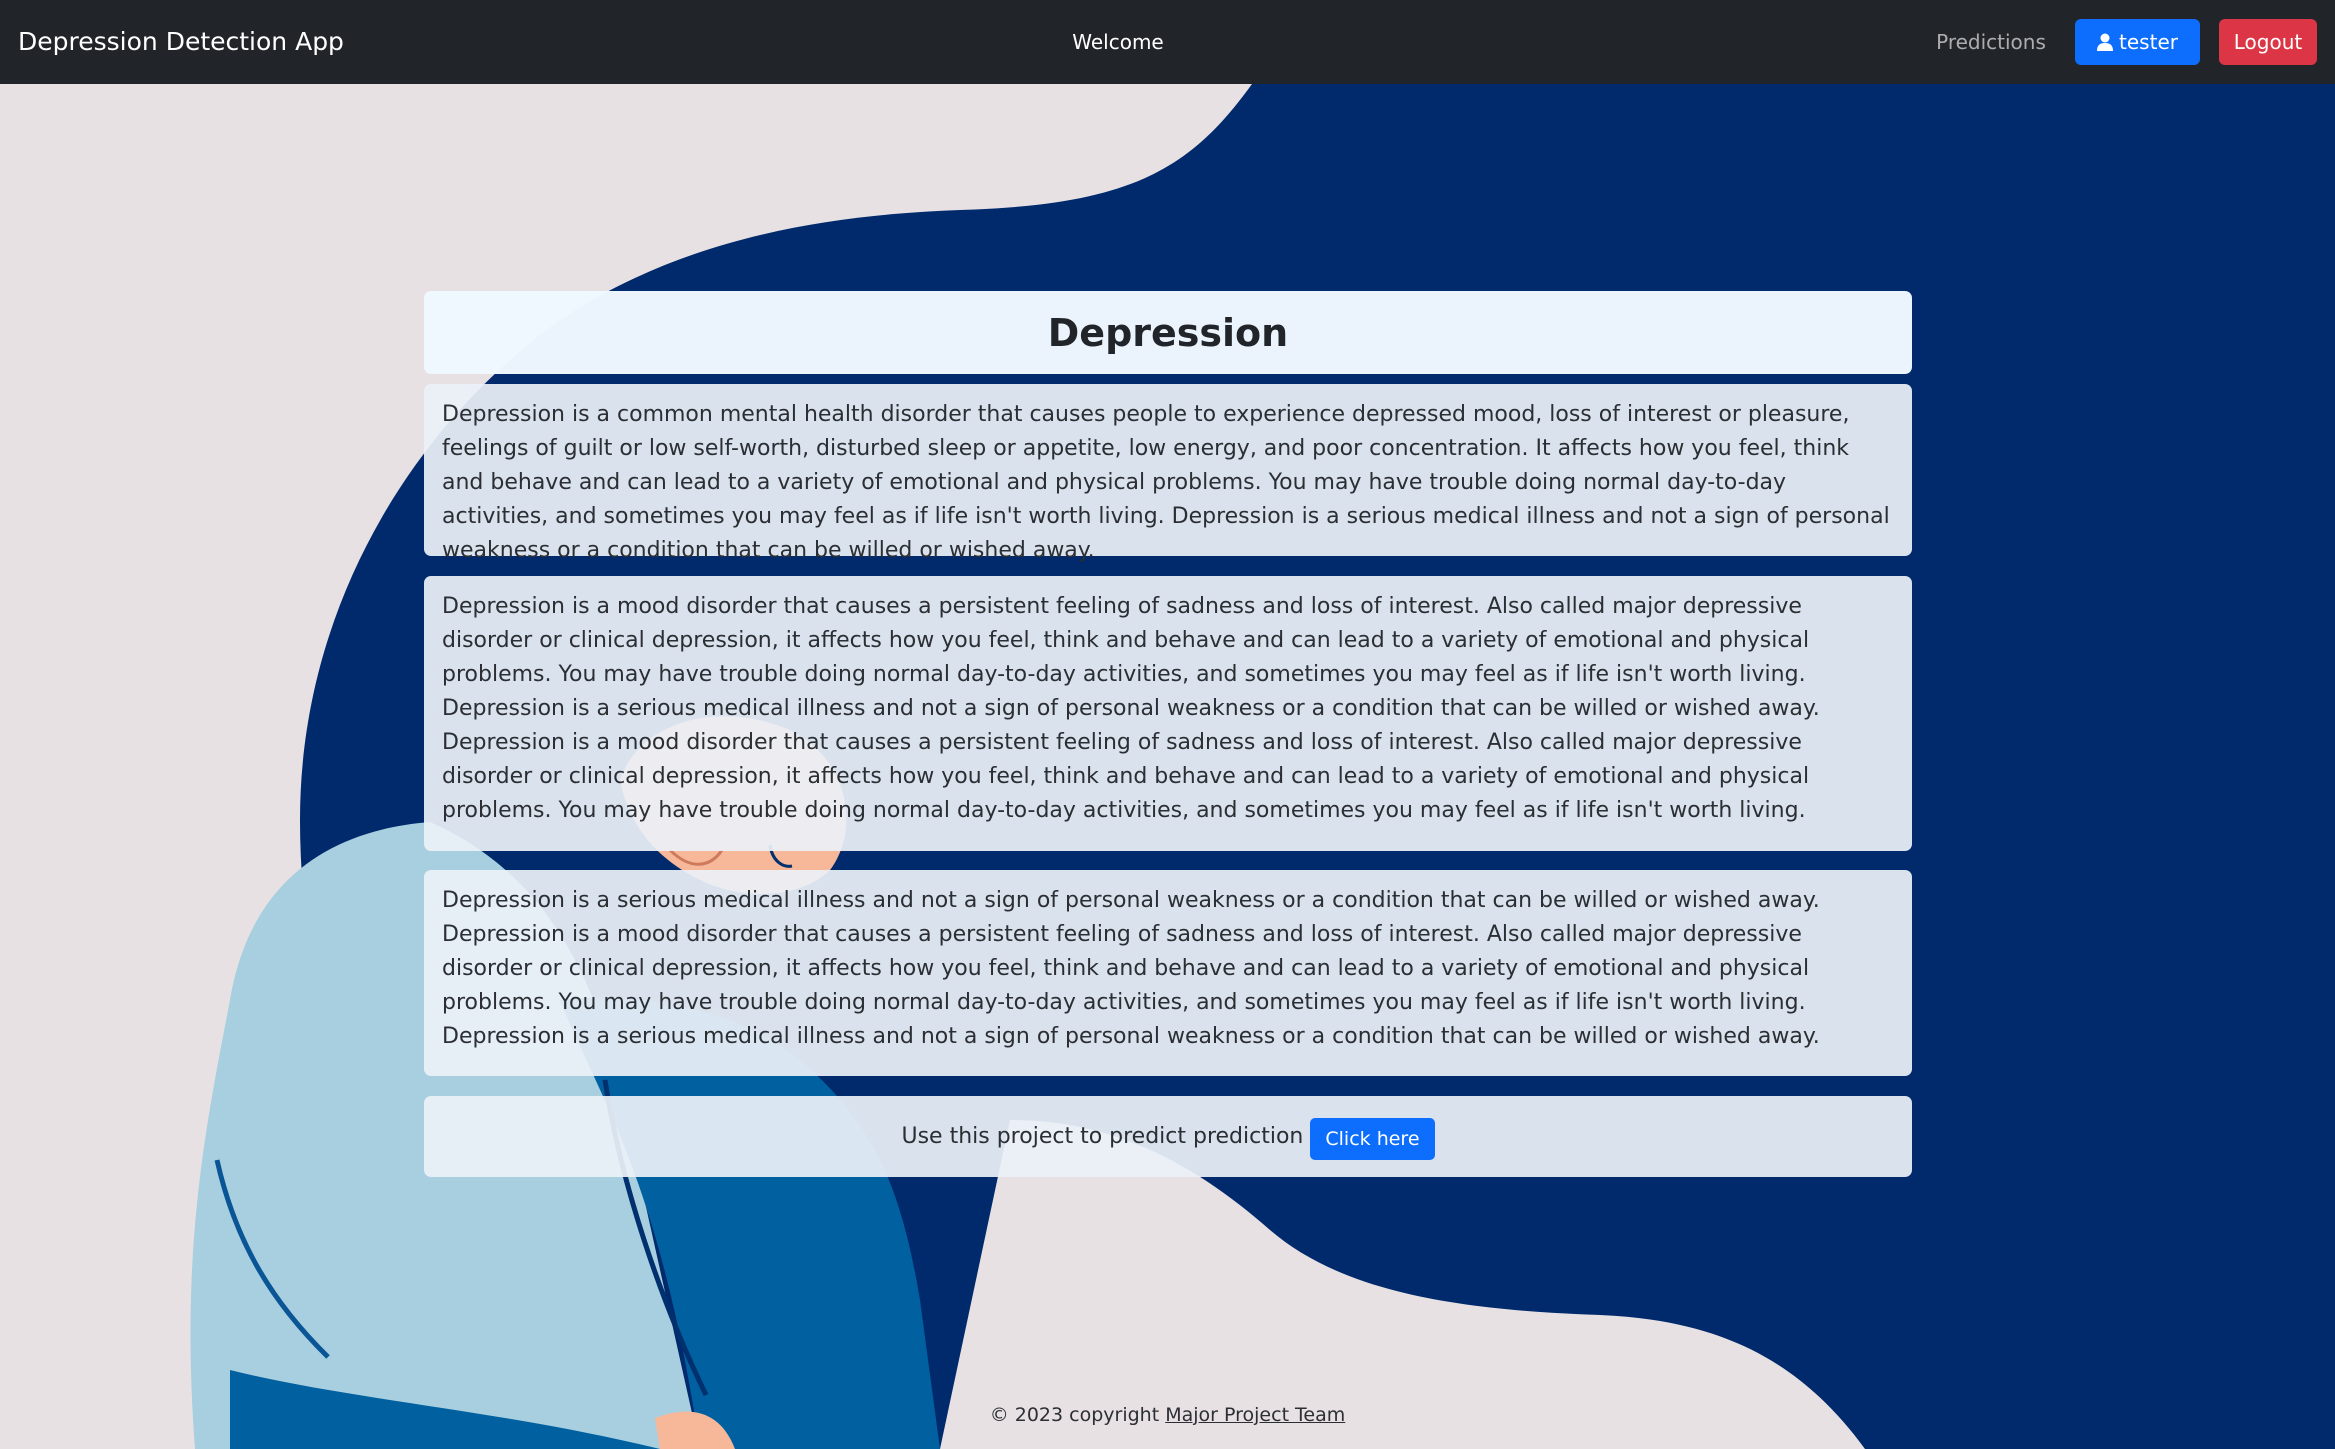  I want to click on title-card: Depression, so click(1168, 332).